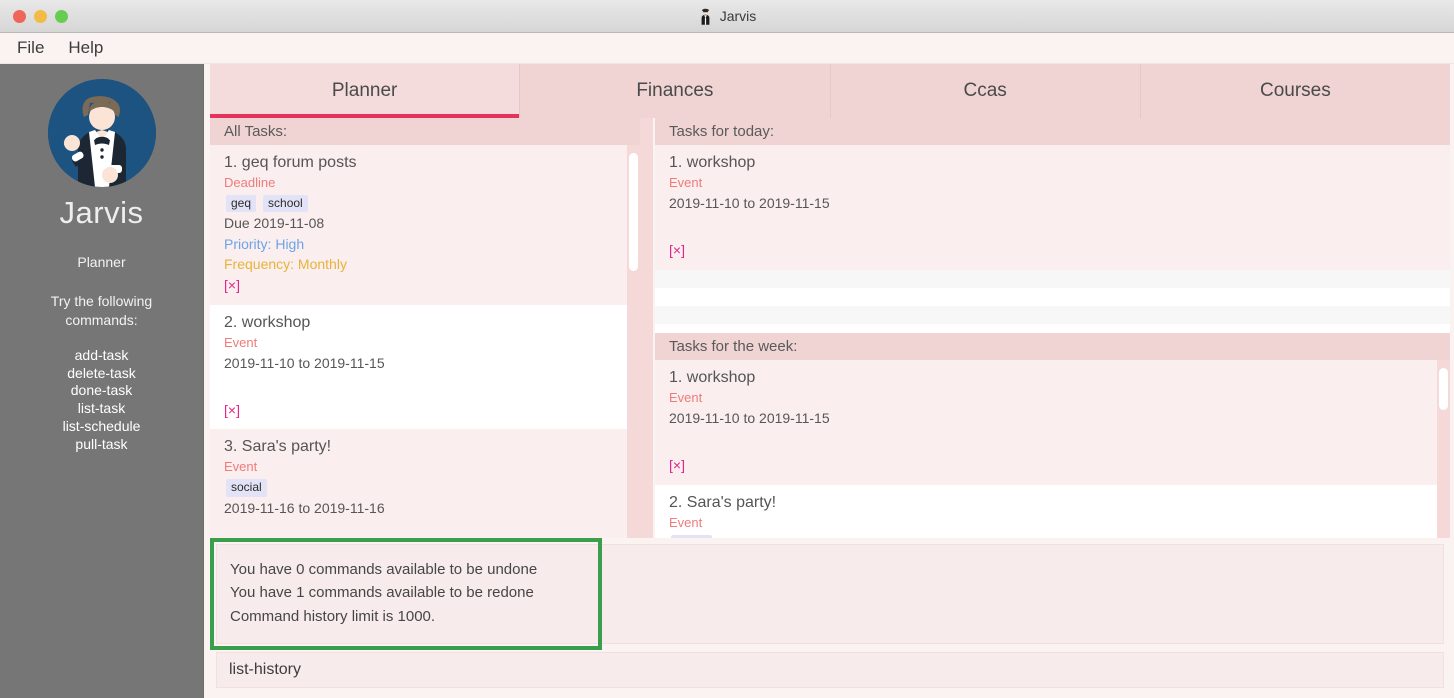 This screenshot has width=1454, height=698. I want to click on all-tasks-header: All Tasks:, so click(425, 131).